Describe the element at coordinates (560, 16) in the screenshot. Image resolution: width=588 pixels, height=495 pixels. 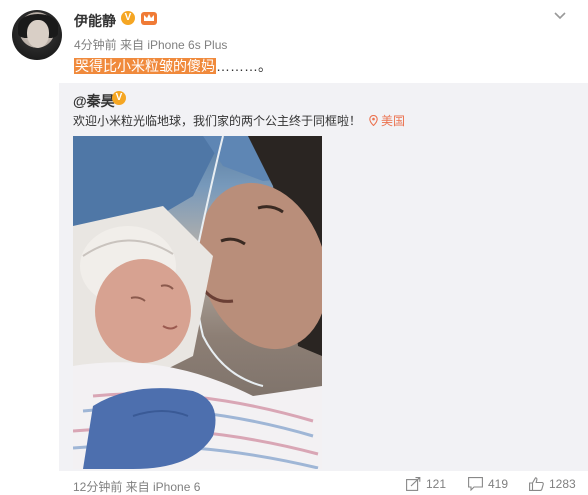
I see `chevron-down-icon` at that location.